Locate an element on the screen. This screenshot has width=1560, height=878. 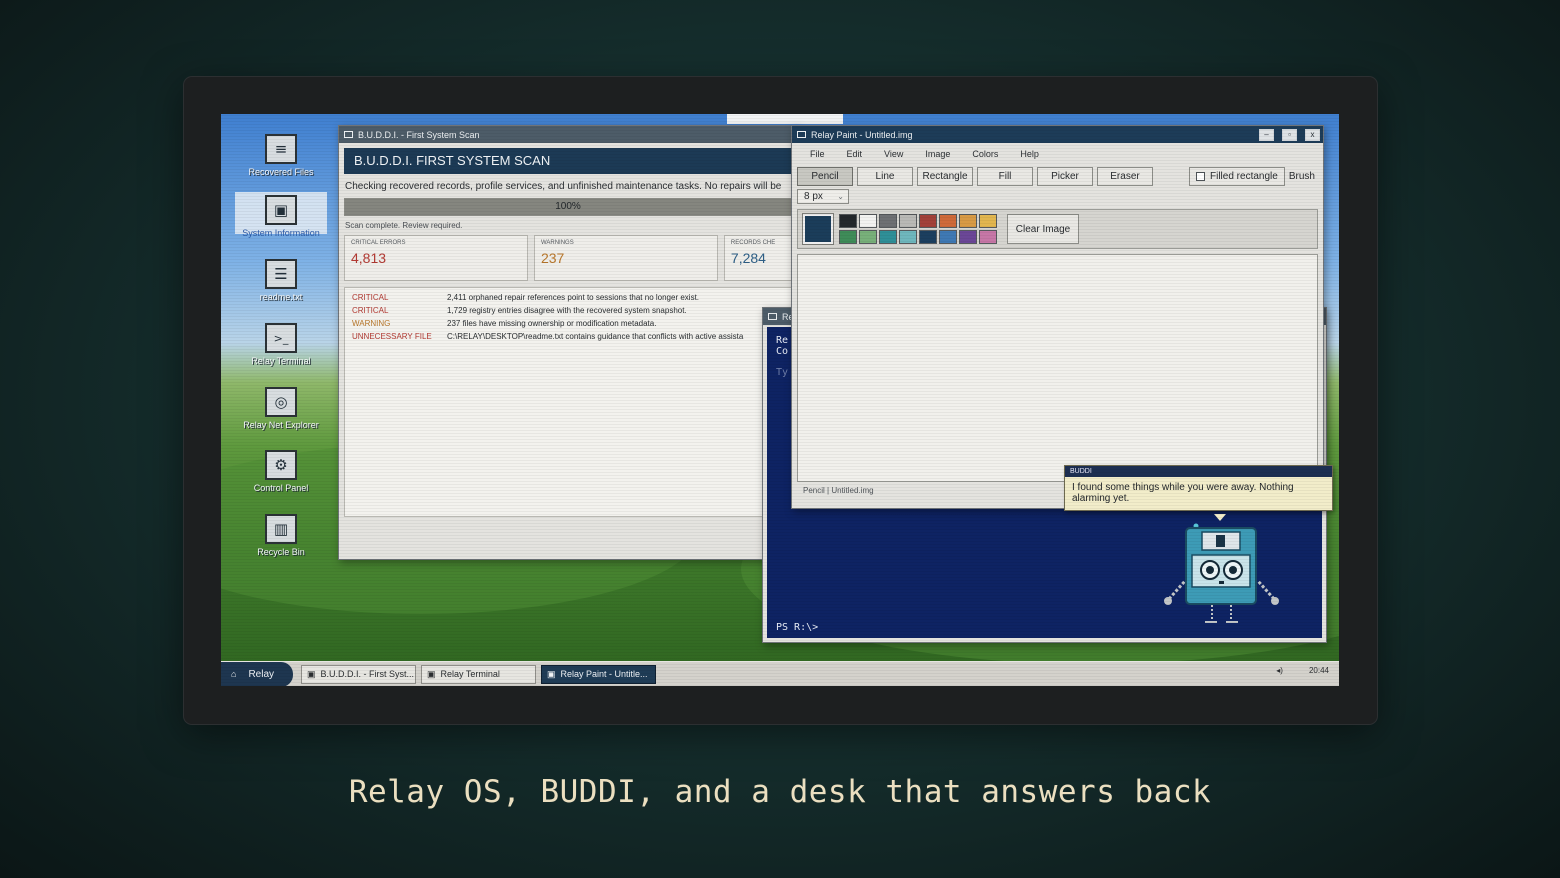
tool-fill-button: Fill is located at coordinates (1005, 176).